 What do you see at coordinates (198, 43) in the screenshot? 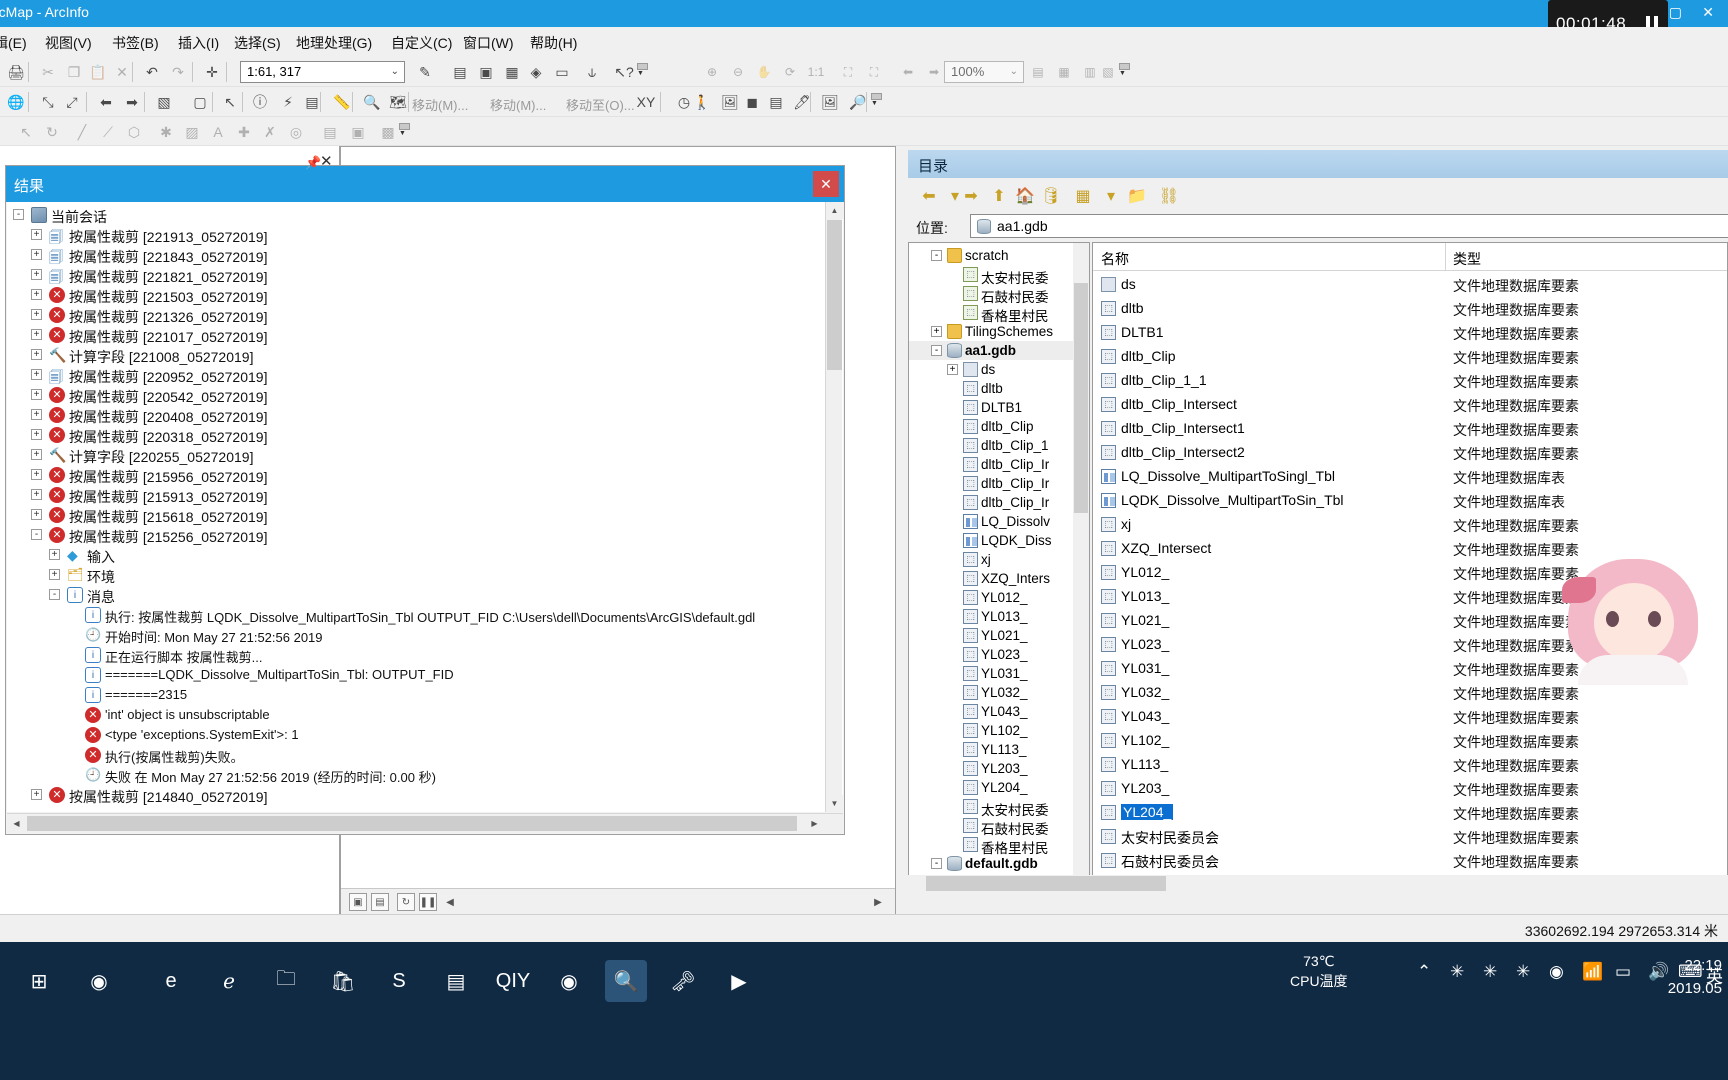
I see `menu-item-3: 插入(I)` at bounding box center [198, 43].